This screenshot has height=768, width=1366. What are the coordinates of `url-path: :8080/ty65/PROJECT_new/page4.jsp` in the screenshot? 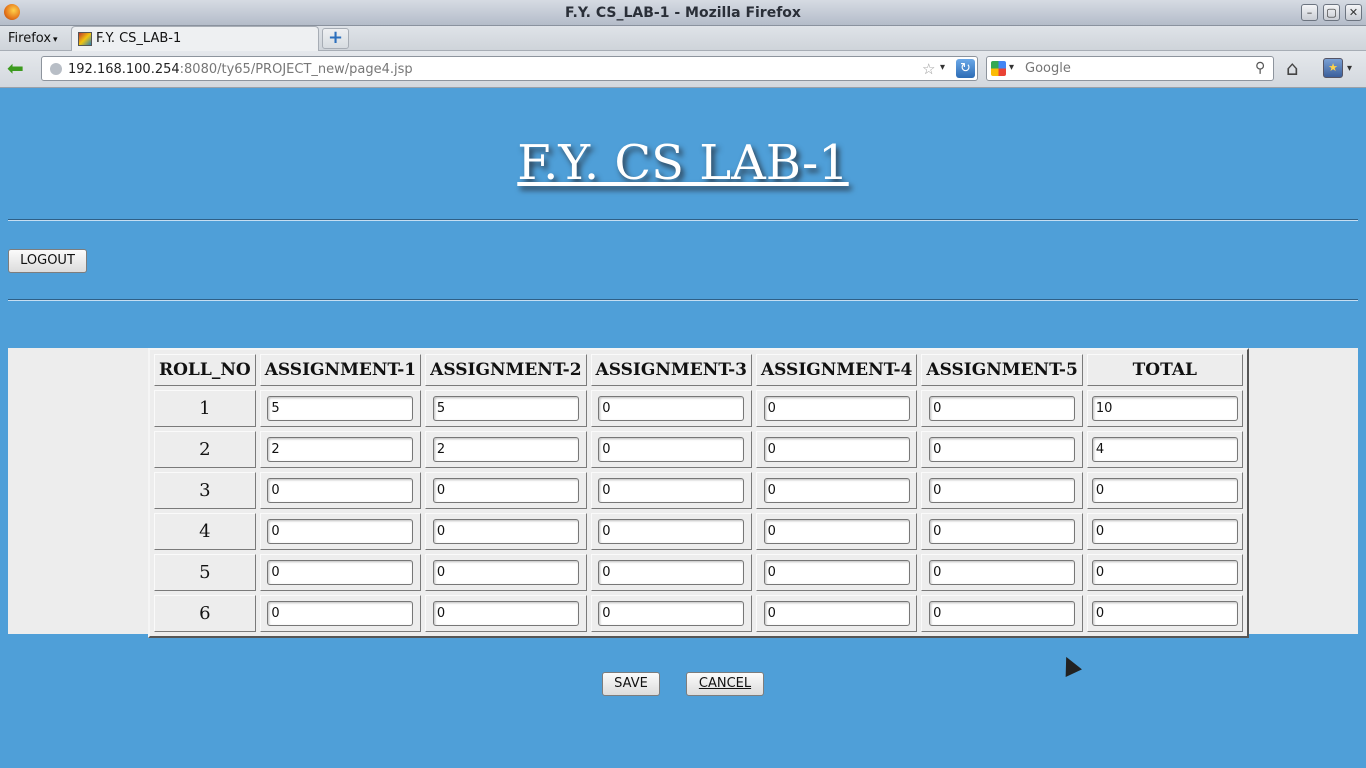 It's located at (296, 69).